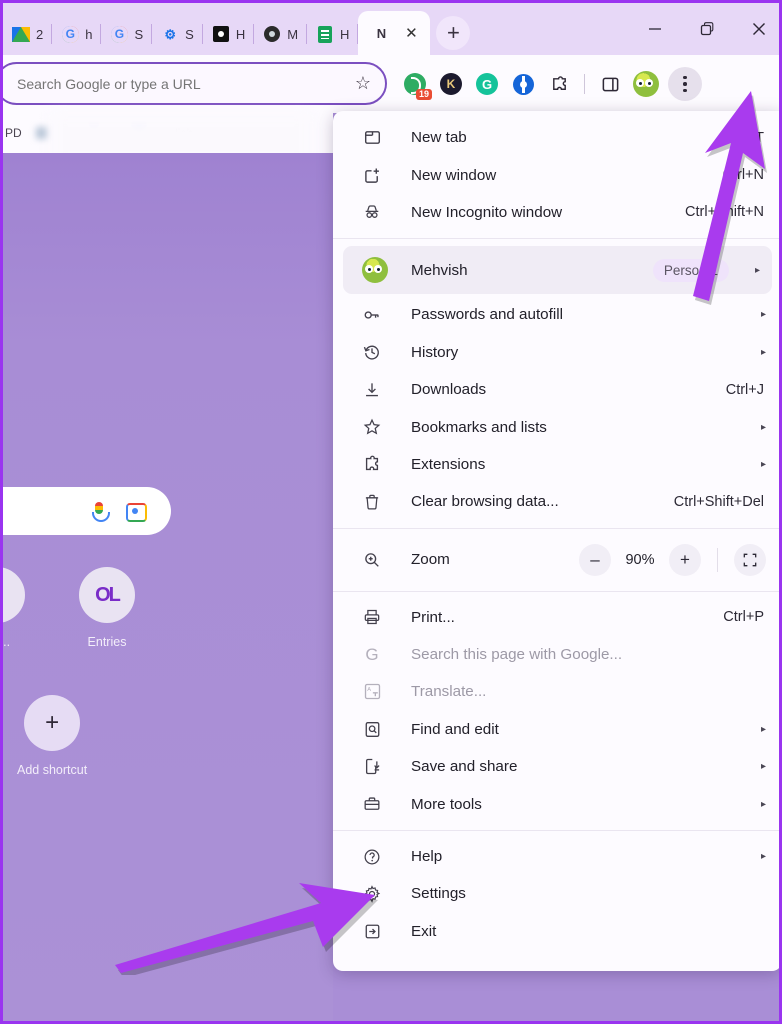  I want to click on menu-item-save-and-share: Save and share ▸, so click(556, 766).